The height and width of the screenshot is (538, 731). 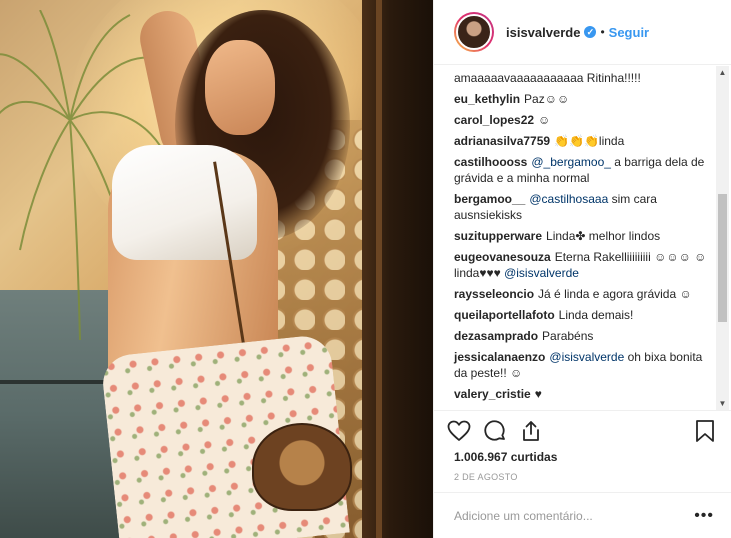 What do you see at coordinates (489, 199) in the screenshot?
I see `comment-username: bergamoo__` at bounding box center [489, 199].